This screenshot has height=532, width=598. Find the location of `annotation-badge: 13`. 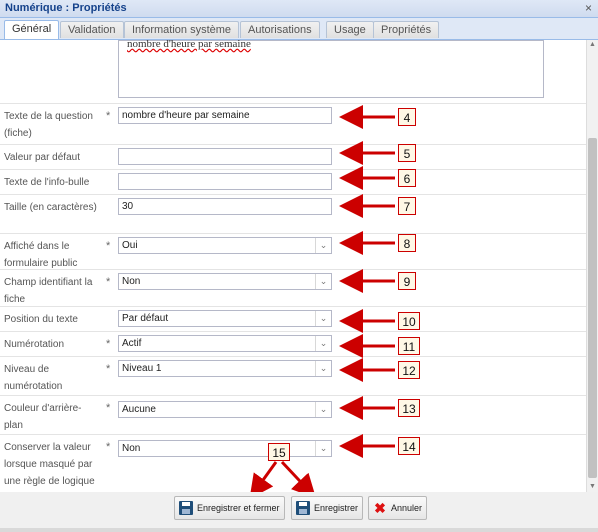

annotation-badge: 13 is located at coordinates (409, 408).